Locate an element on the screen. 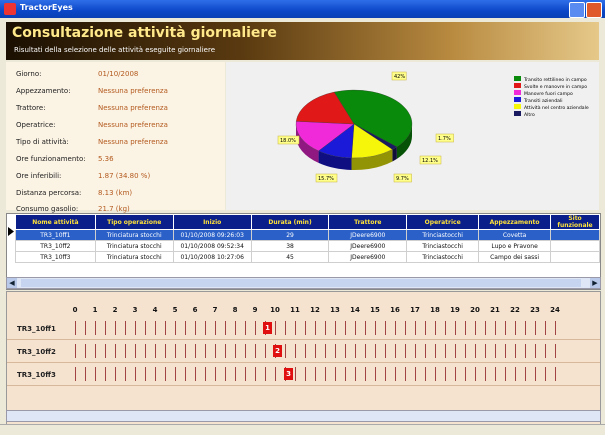  svg-text: 12.1% is located at coordinates (430, 161).